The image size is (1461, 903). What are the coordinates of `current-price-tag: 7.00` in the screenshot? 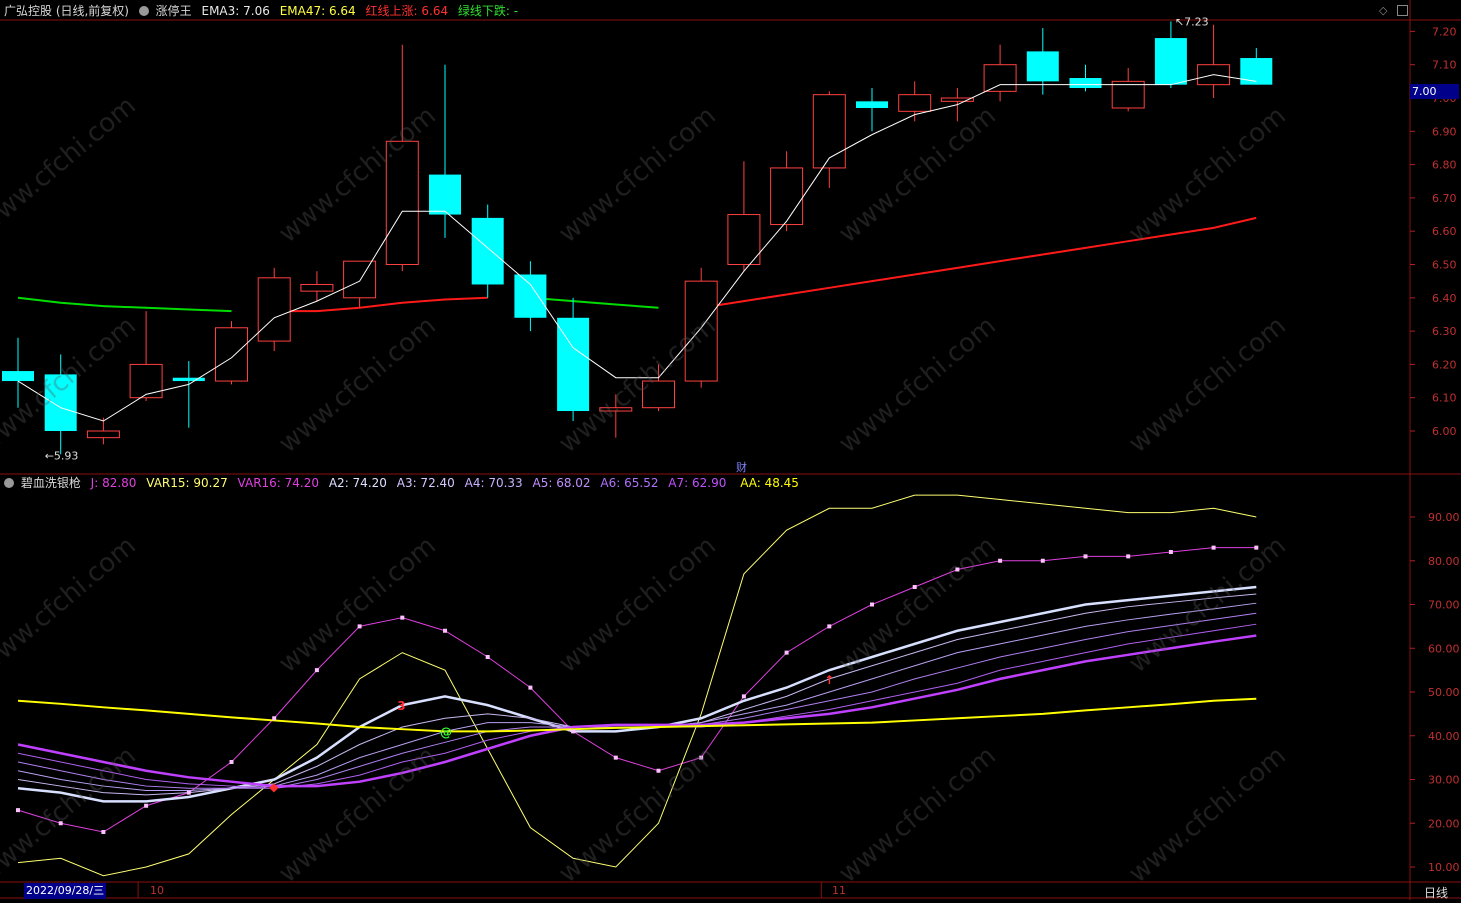 It's located at (1434, 91).